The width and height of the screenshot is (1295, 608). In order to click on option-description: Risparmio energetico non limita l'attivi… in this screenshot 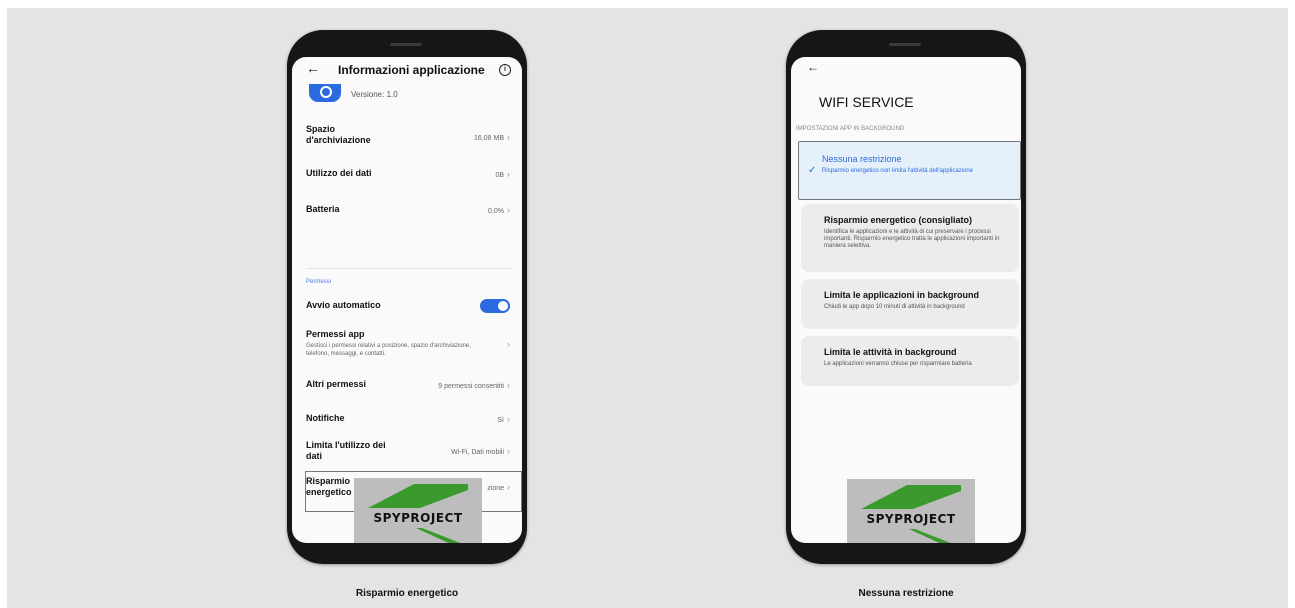, I will do `click(898, 171)`.